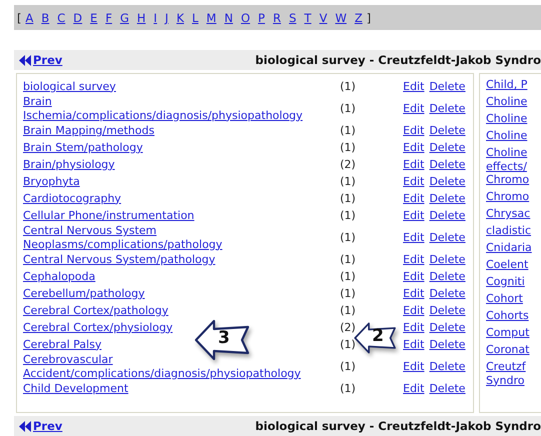 The image size is (541, 436). Describe the element at coordinates (308, 17) in the screenshot. I see `letter-link: T` at that location.